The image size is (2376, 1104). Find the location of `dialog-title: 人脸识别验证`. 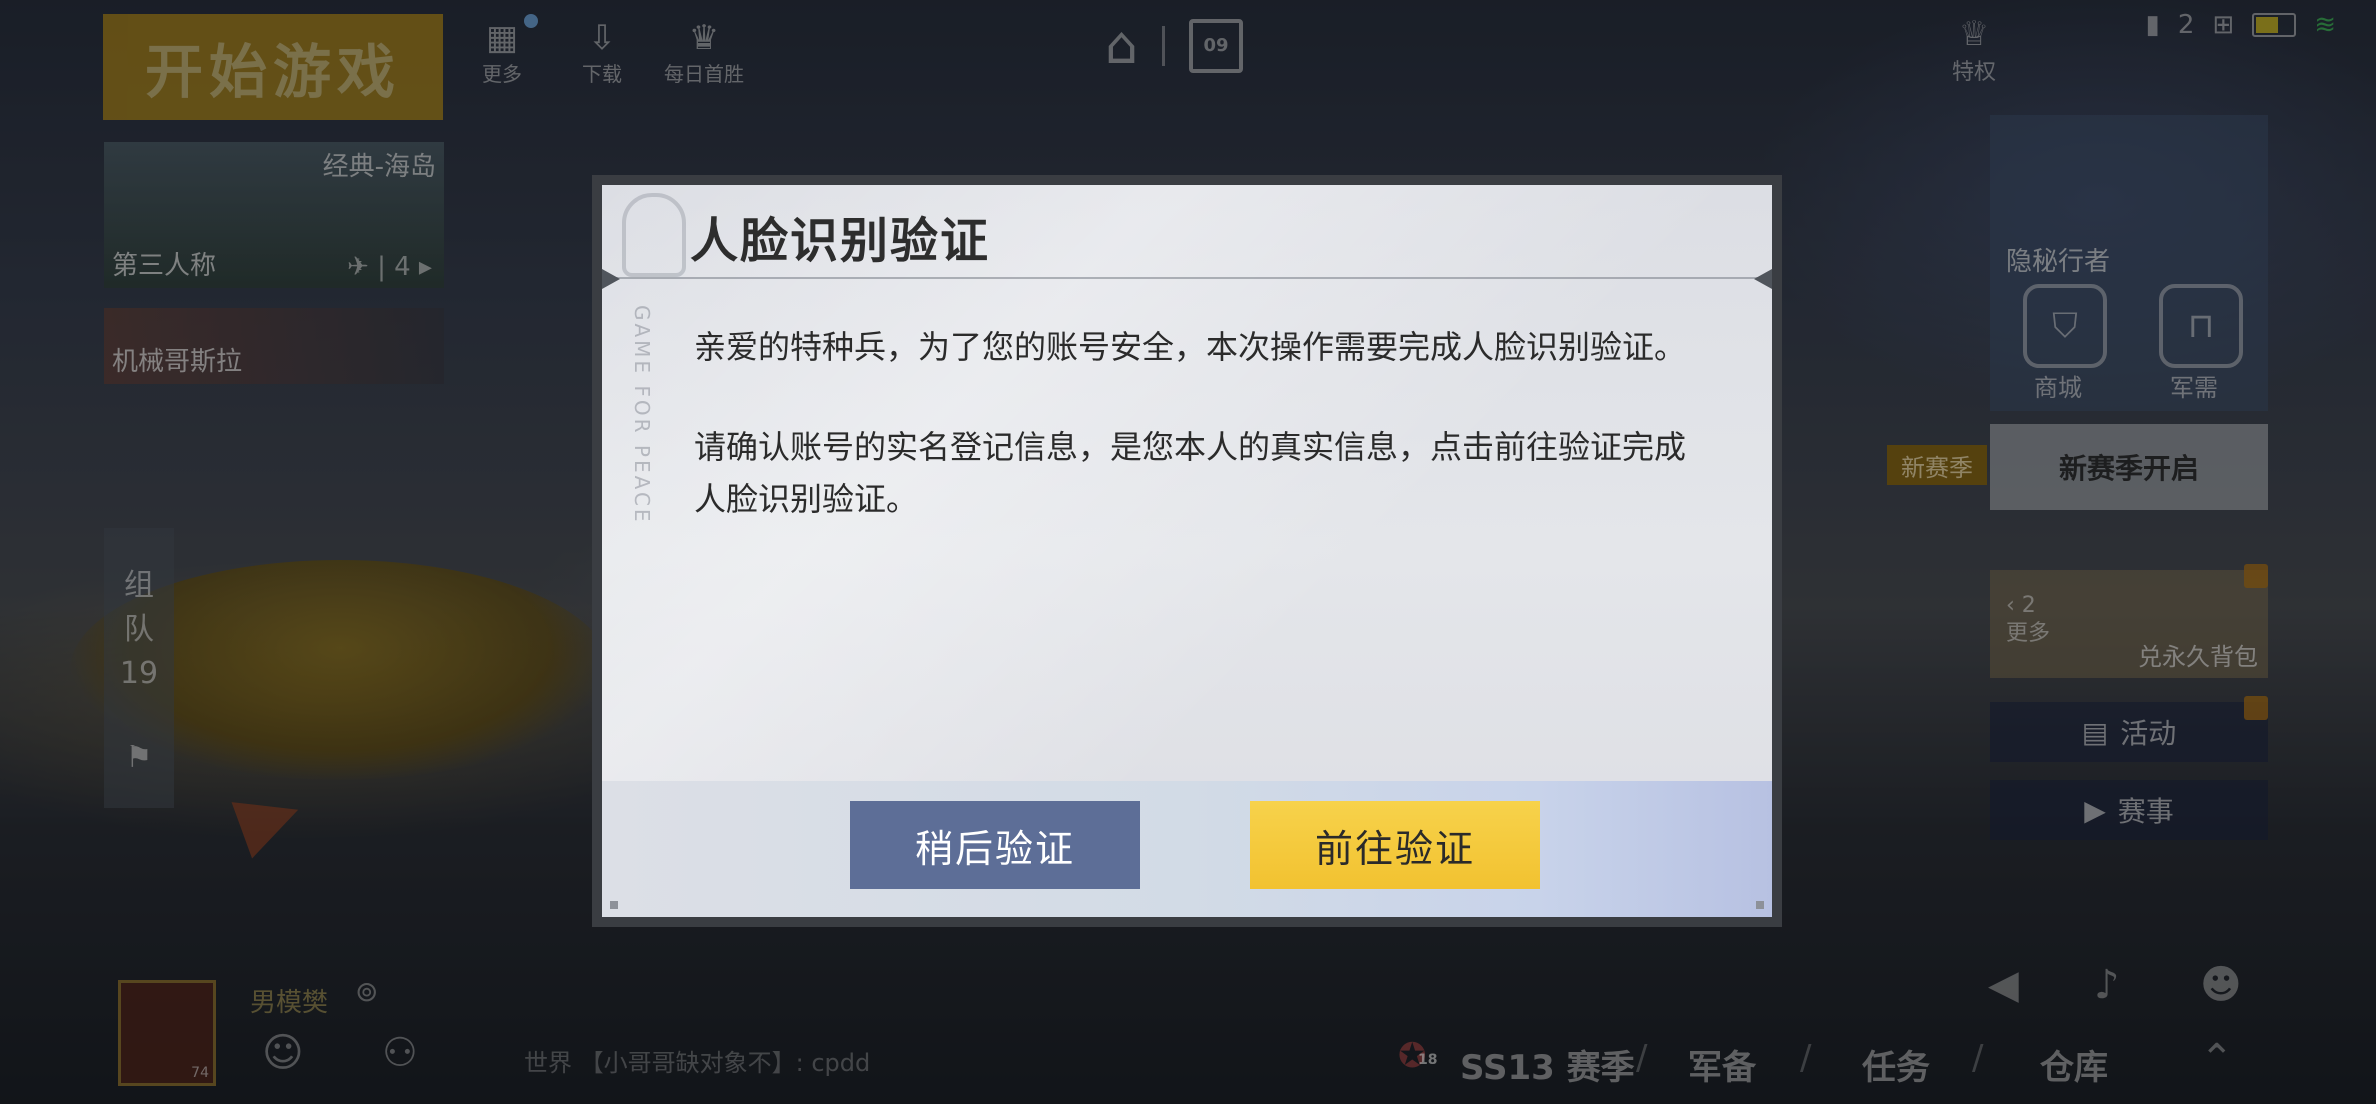

dialog-title: 人脸识别验证 is located at coordinates (840, 241).